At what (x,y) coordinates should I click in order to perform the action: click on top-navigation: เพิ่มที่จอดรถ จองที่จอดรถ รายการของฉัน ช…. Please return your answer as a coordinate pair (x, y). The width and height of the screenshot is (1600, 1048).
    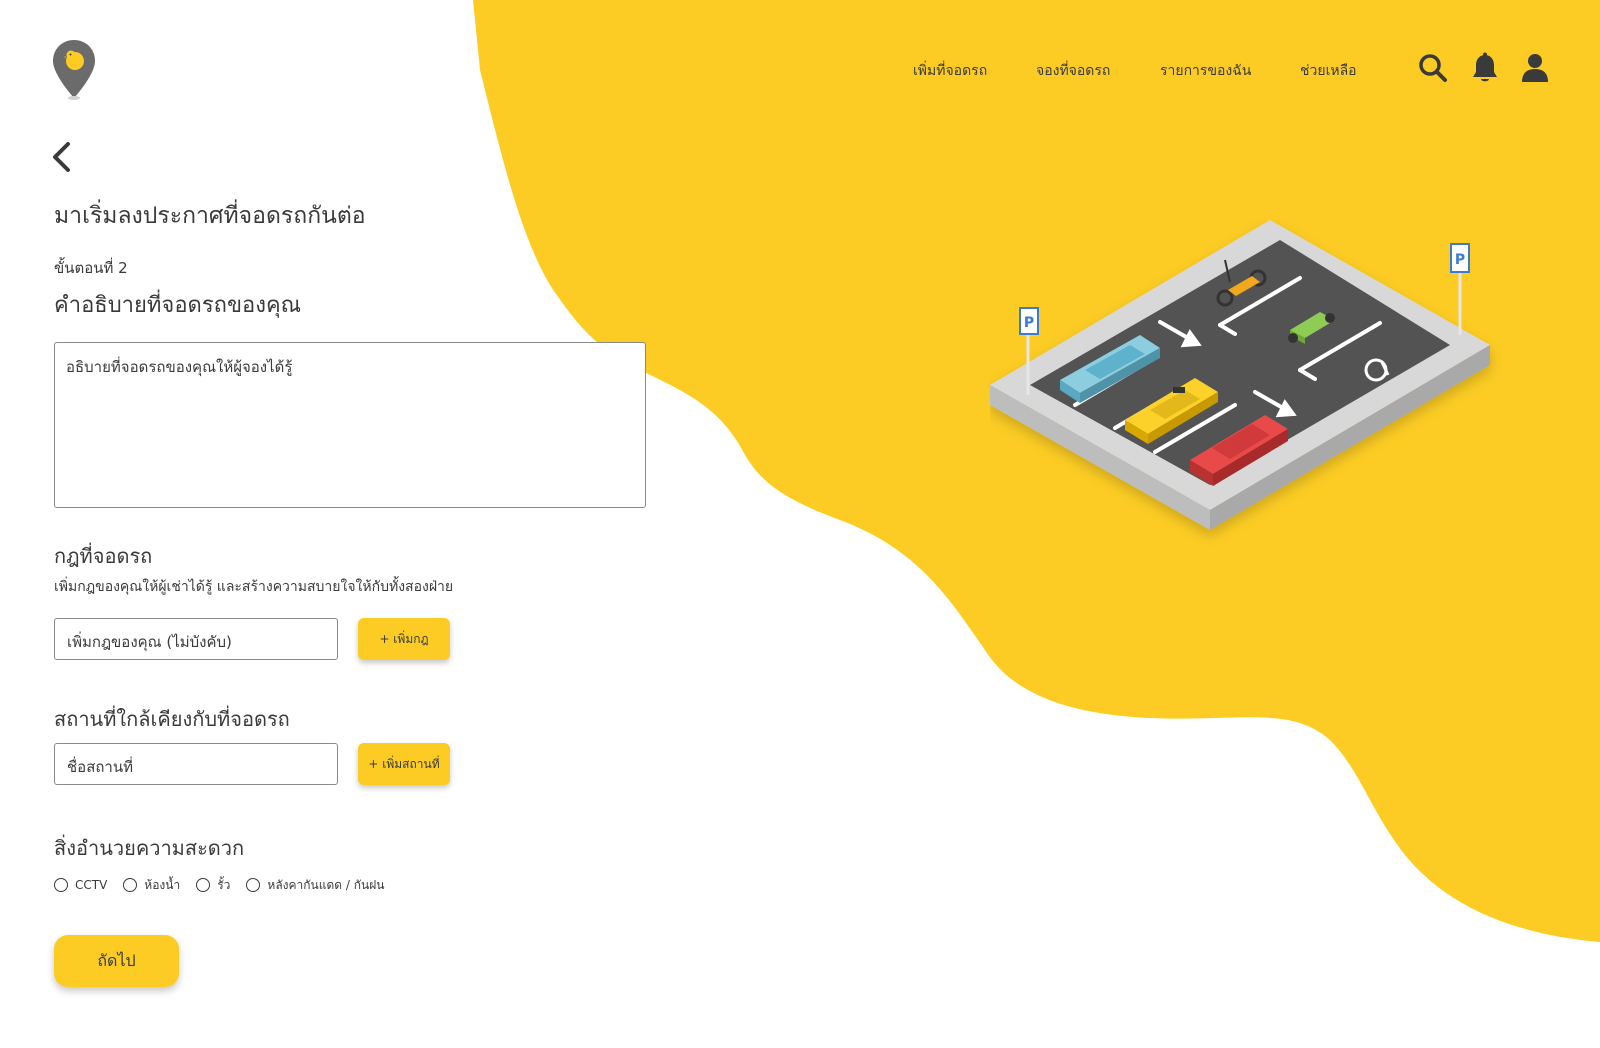
    Looking at the image, I should click on (800, 70).